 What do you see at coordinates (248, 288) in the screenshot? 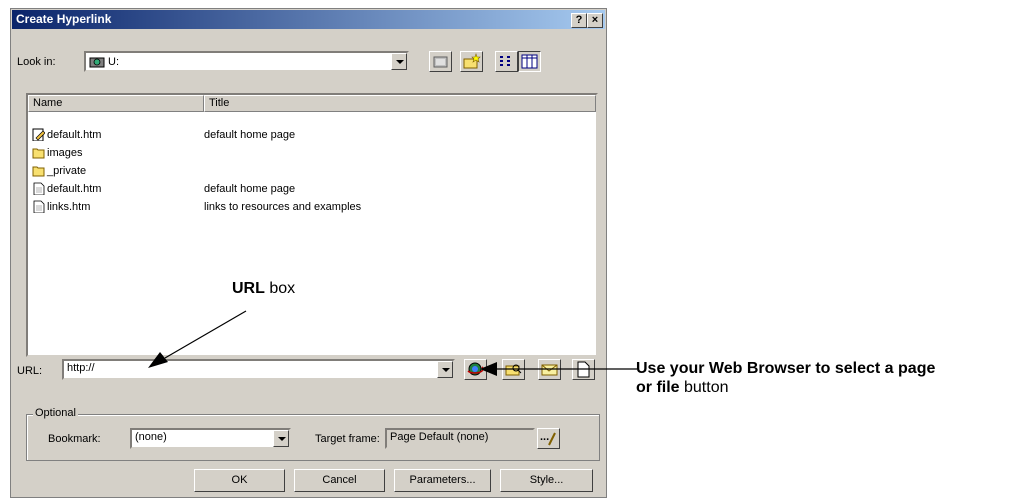
I see `url-box-annotation-bold: URL` at bounding box center [248, 288].